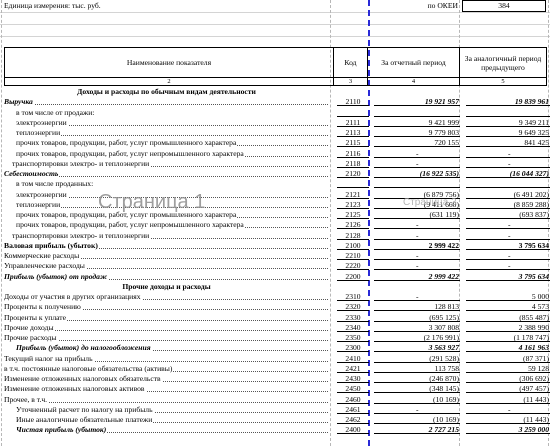  Describe the element at coordinates (417, 317) in the screenshot. I see `current-period-cell: (695 125)` at that location.